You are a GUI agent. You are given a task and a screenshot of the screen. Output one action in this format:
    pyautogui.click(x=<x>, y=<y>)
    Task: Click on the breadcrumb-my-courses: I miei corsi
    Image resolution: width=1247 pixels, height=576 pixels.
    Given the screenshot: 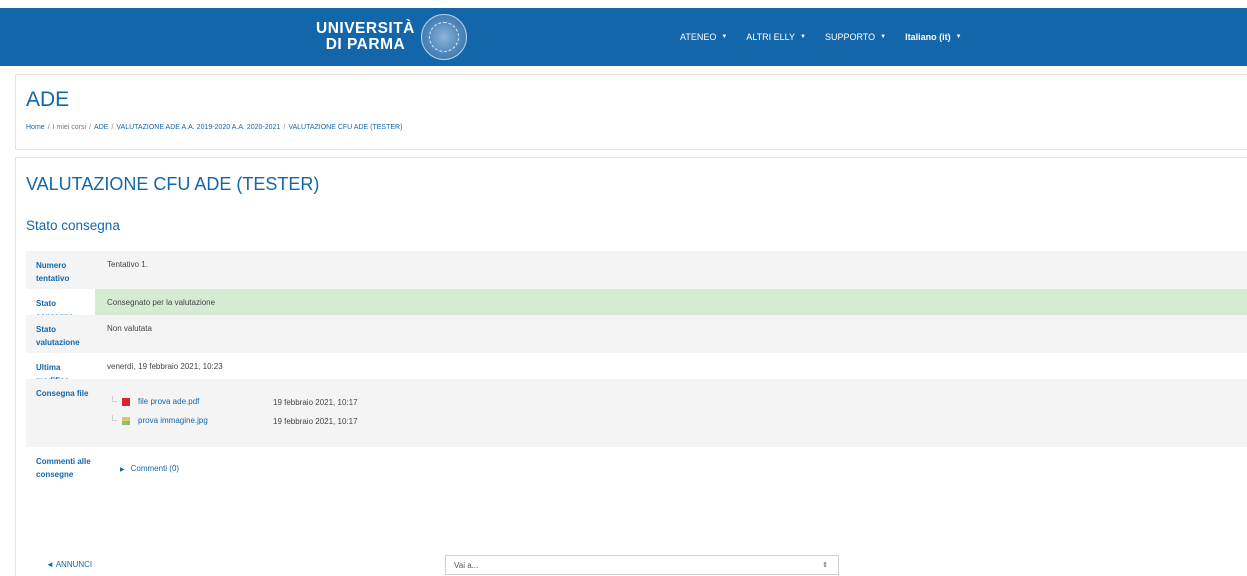 What is the action you would take?
    pyautogui.click(x=69, y=127)
    